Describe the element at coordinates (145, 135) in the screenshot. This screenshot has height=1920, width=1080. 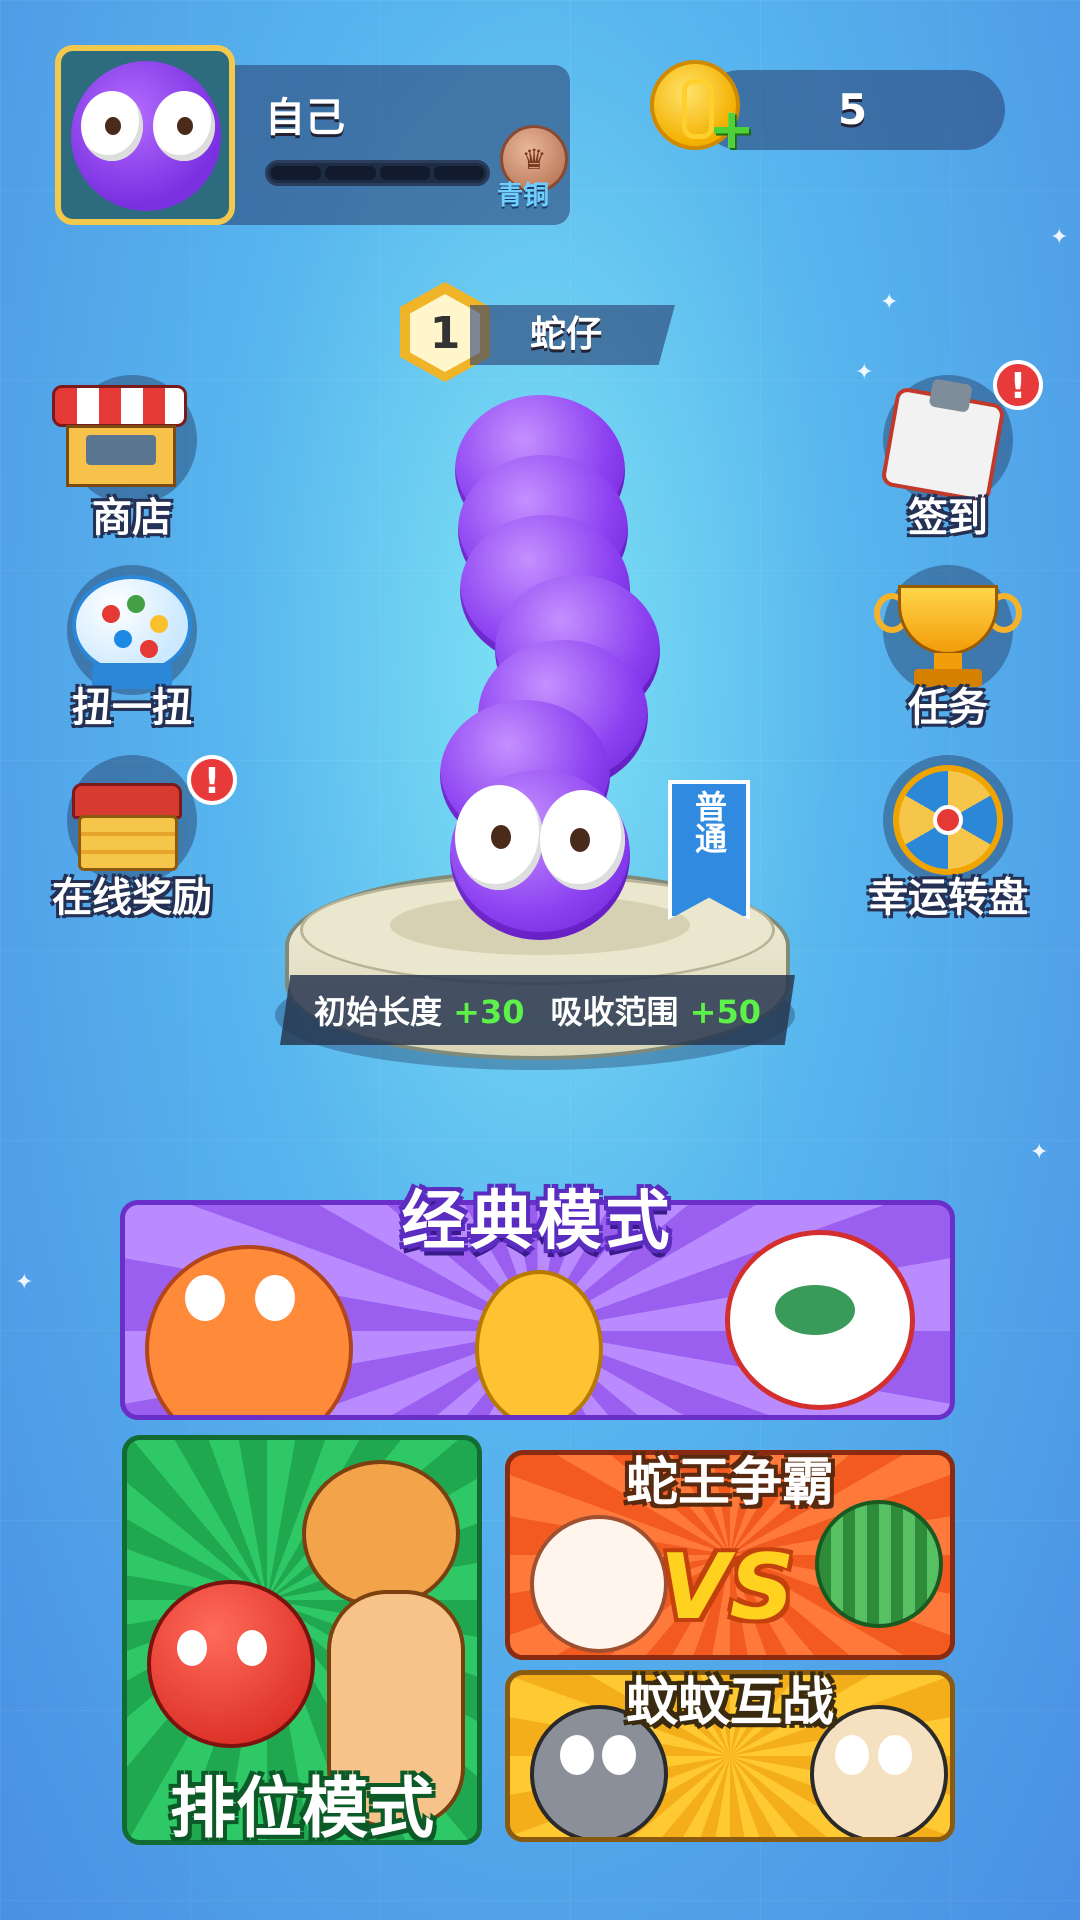
I see `avatar` at that location.